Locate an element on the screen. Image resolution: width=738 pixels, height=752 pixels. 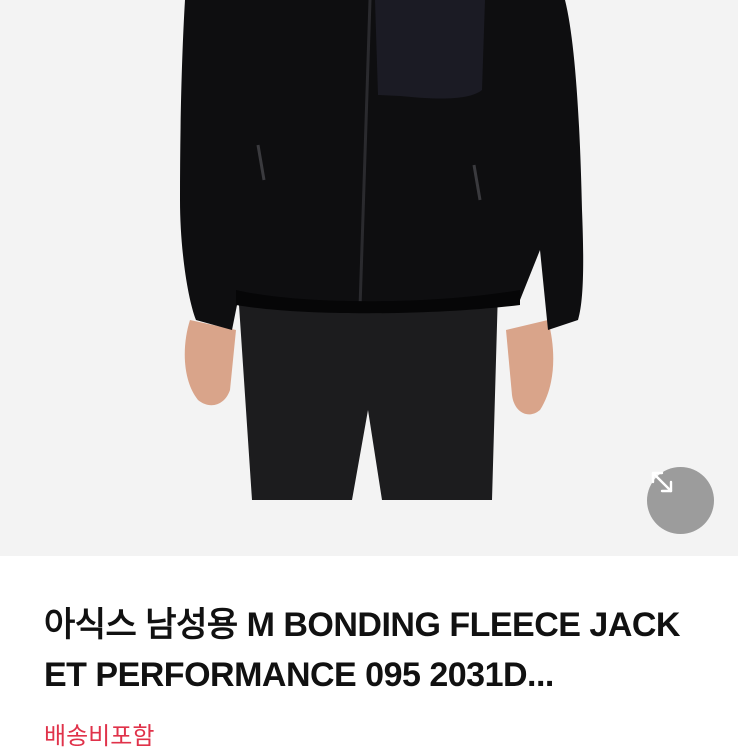
left-hand is located at coordinates (210, 363).